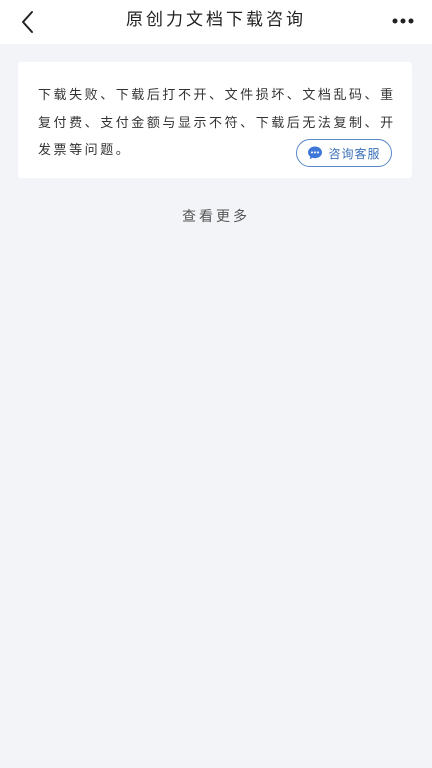  What do you see at coordinates (354, 153) in the screenshot?
I see `consult-button-label: 咨询客服` at bounding box center [354, 153].